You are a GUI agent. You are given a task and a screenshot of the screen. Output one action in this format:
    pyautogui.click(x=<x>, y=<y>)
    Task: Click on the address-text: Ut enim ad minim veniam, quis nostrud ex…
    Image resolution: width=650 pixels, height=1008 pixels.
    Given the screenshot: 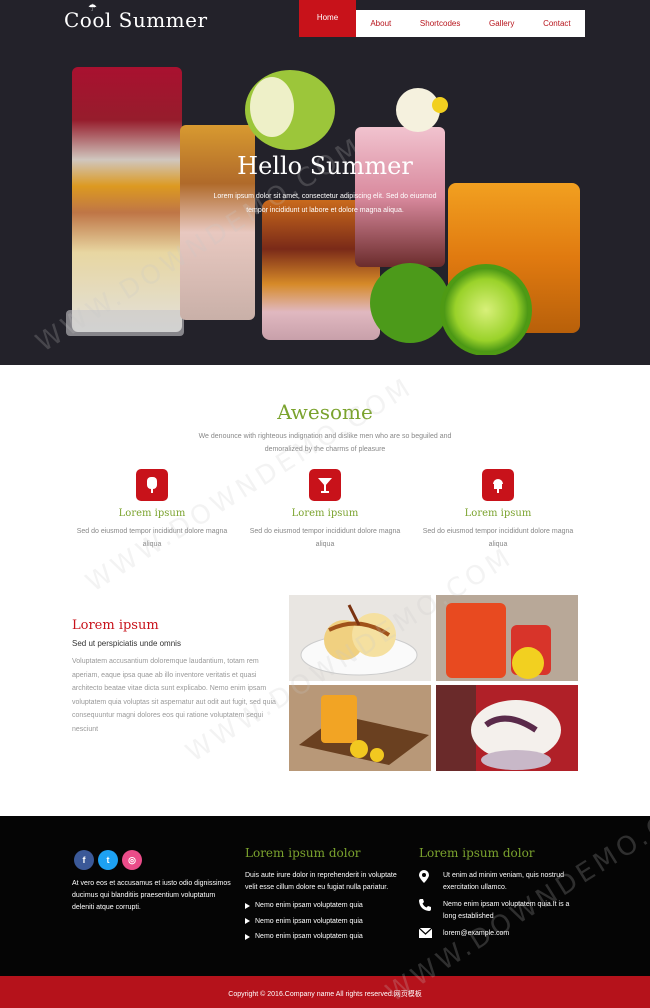 What is the action you would take?
    pyautogui.click(x=503, y=881)
    